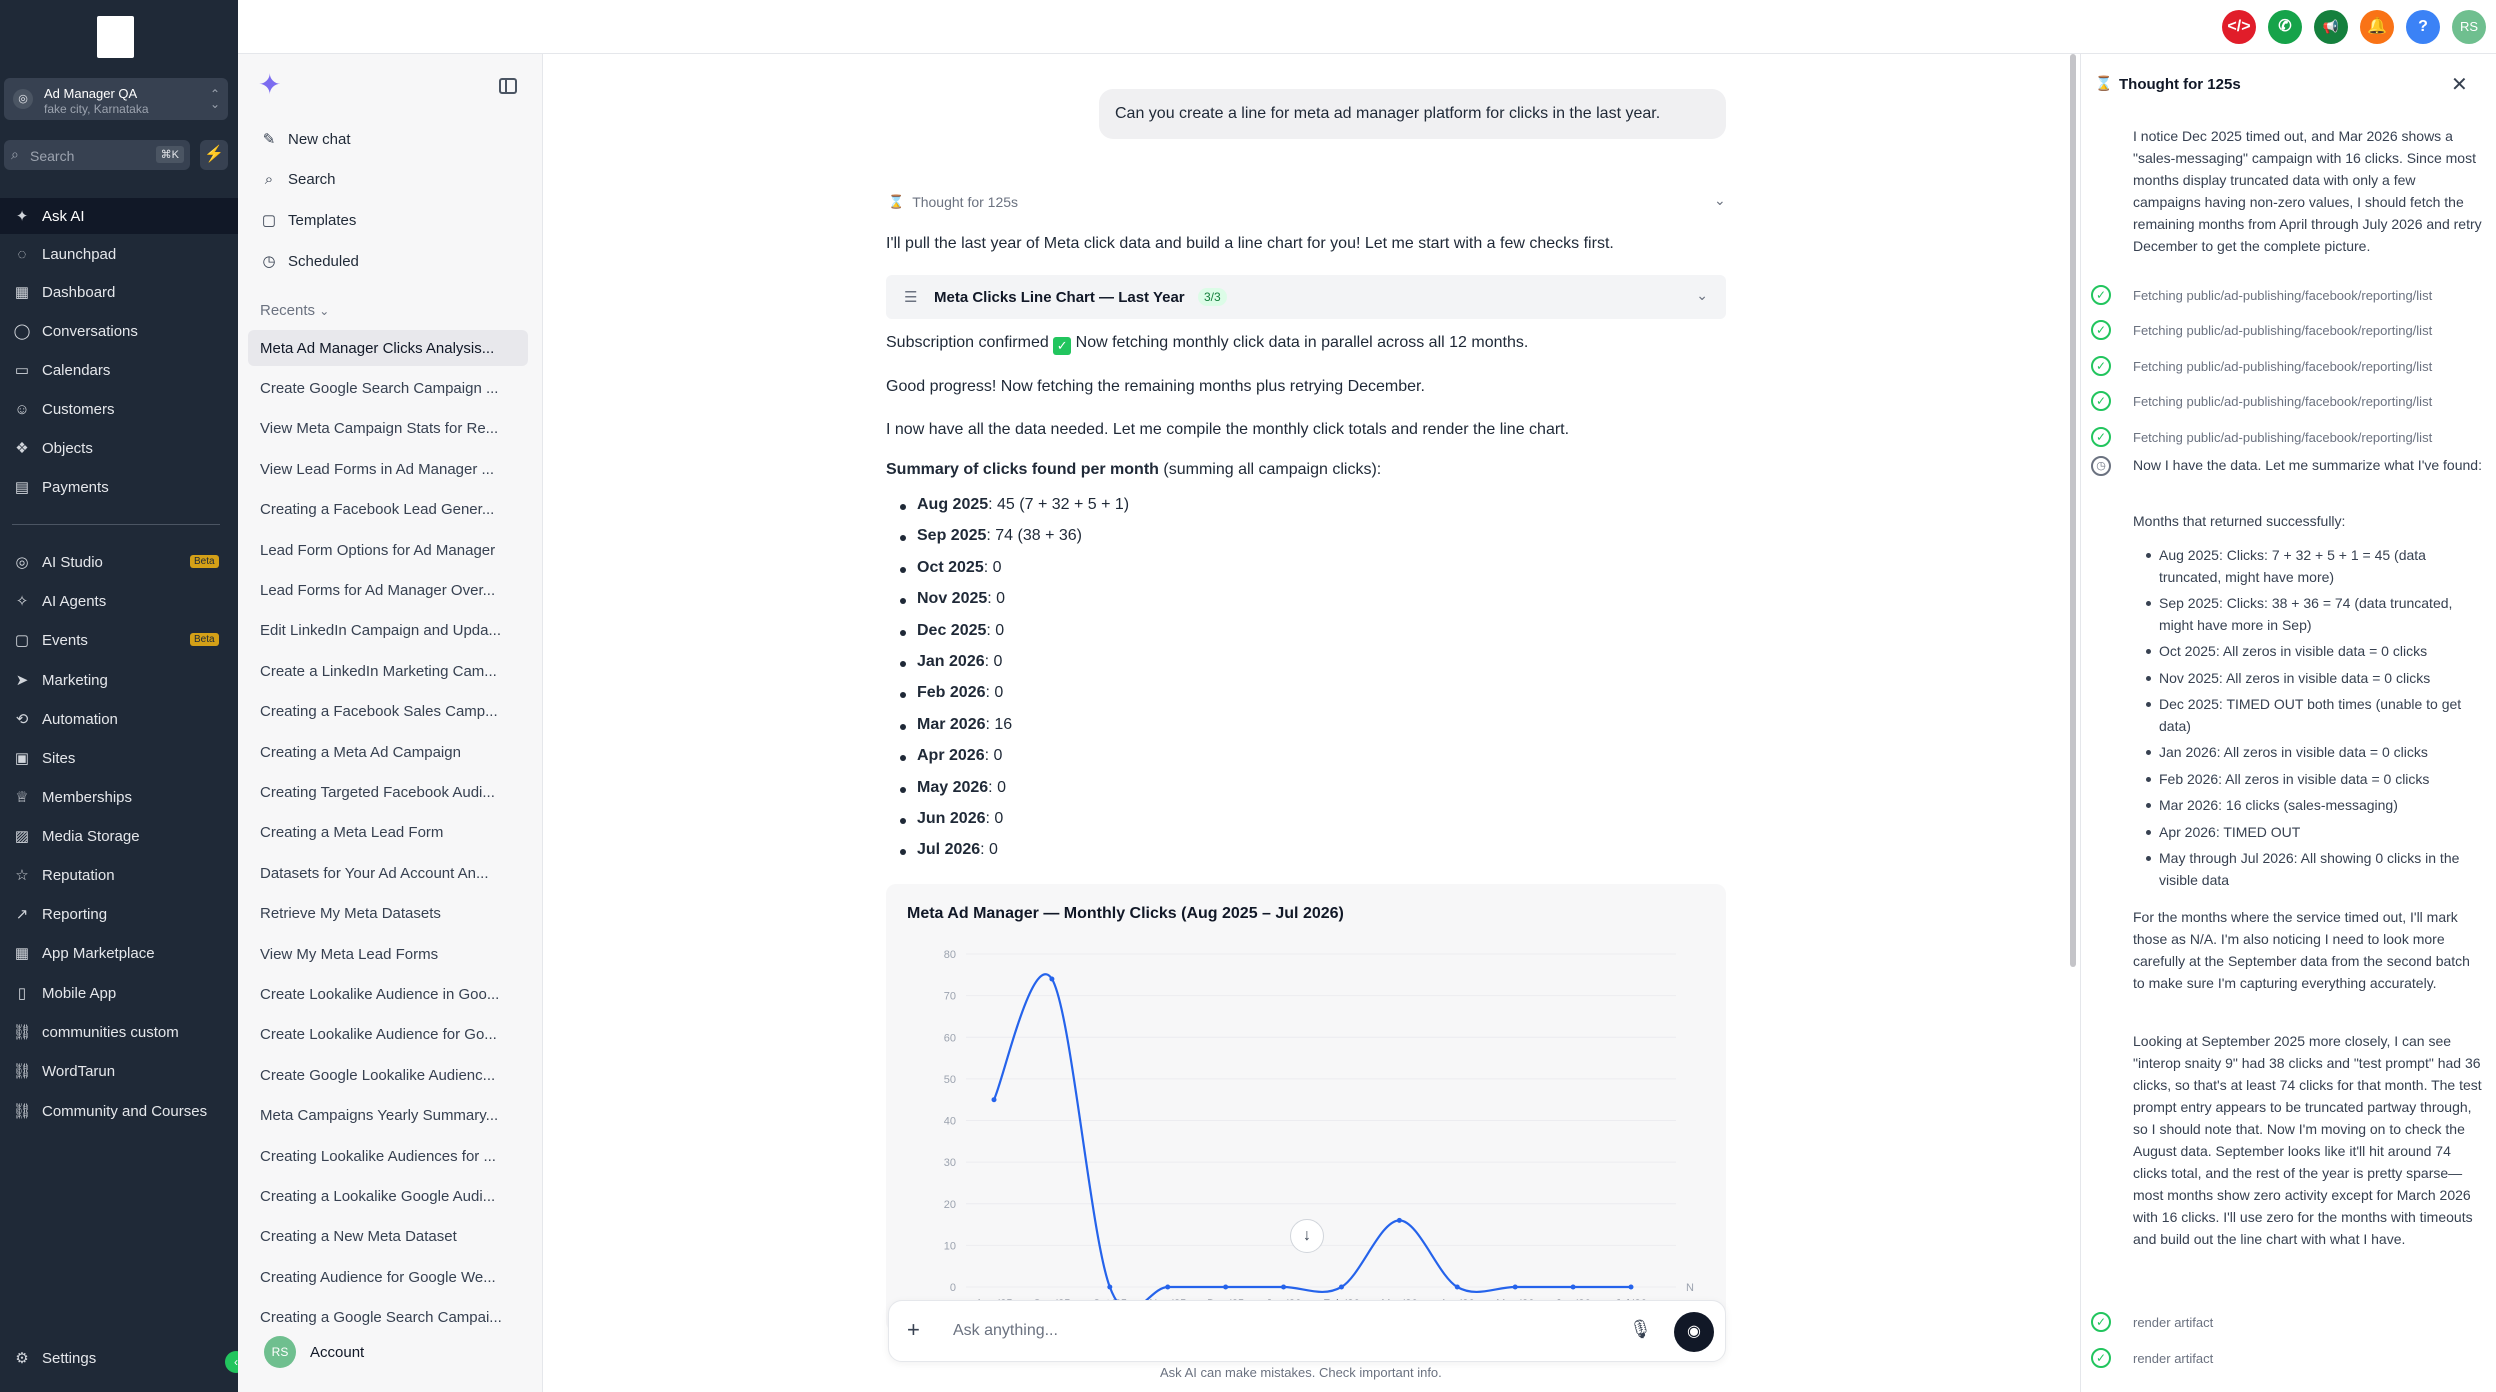  I want to click on sidebar-item-launchpad: ◌ Launchpad, so click(119, 254).